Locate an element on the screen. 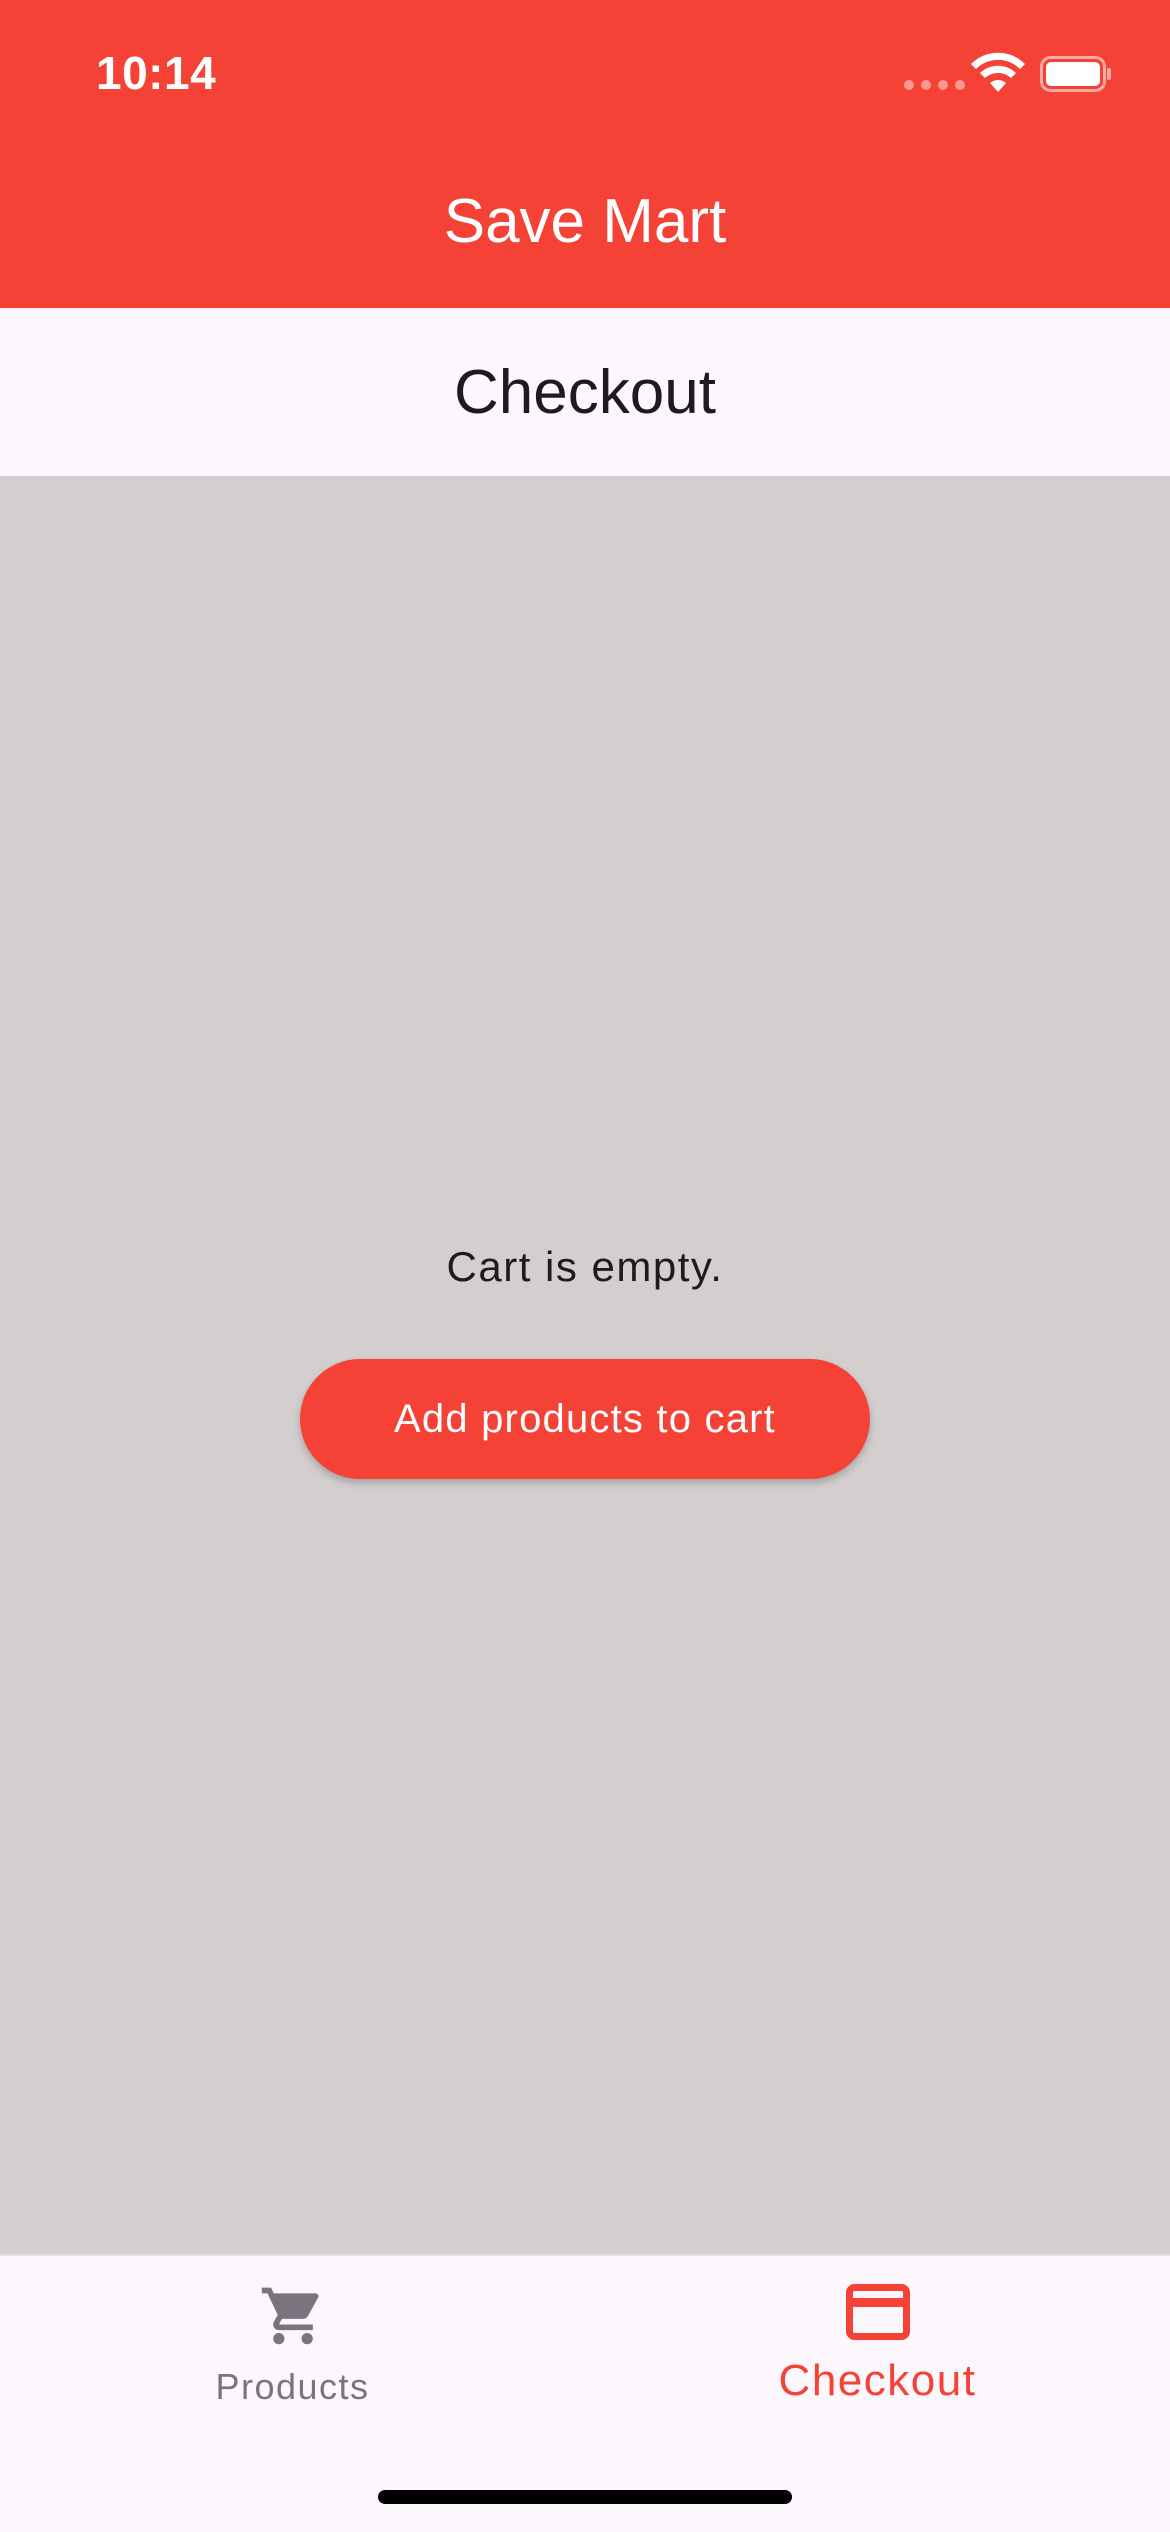 The width and height of the screenshot is (1170, 2532). nav-label-products: Products is located at coordinates (292, 2386).